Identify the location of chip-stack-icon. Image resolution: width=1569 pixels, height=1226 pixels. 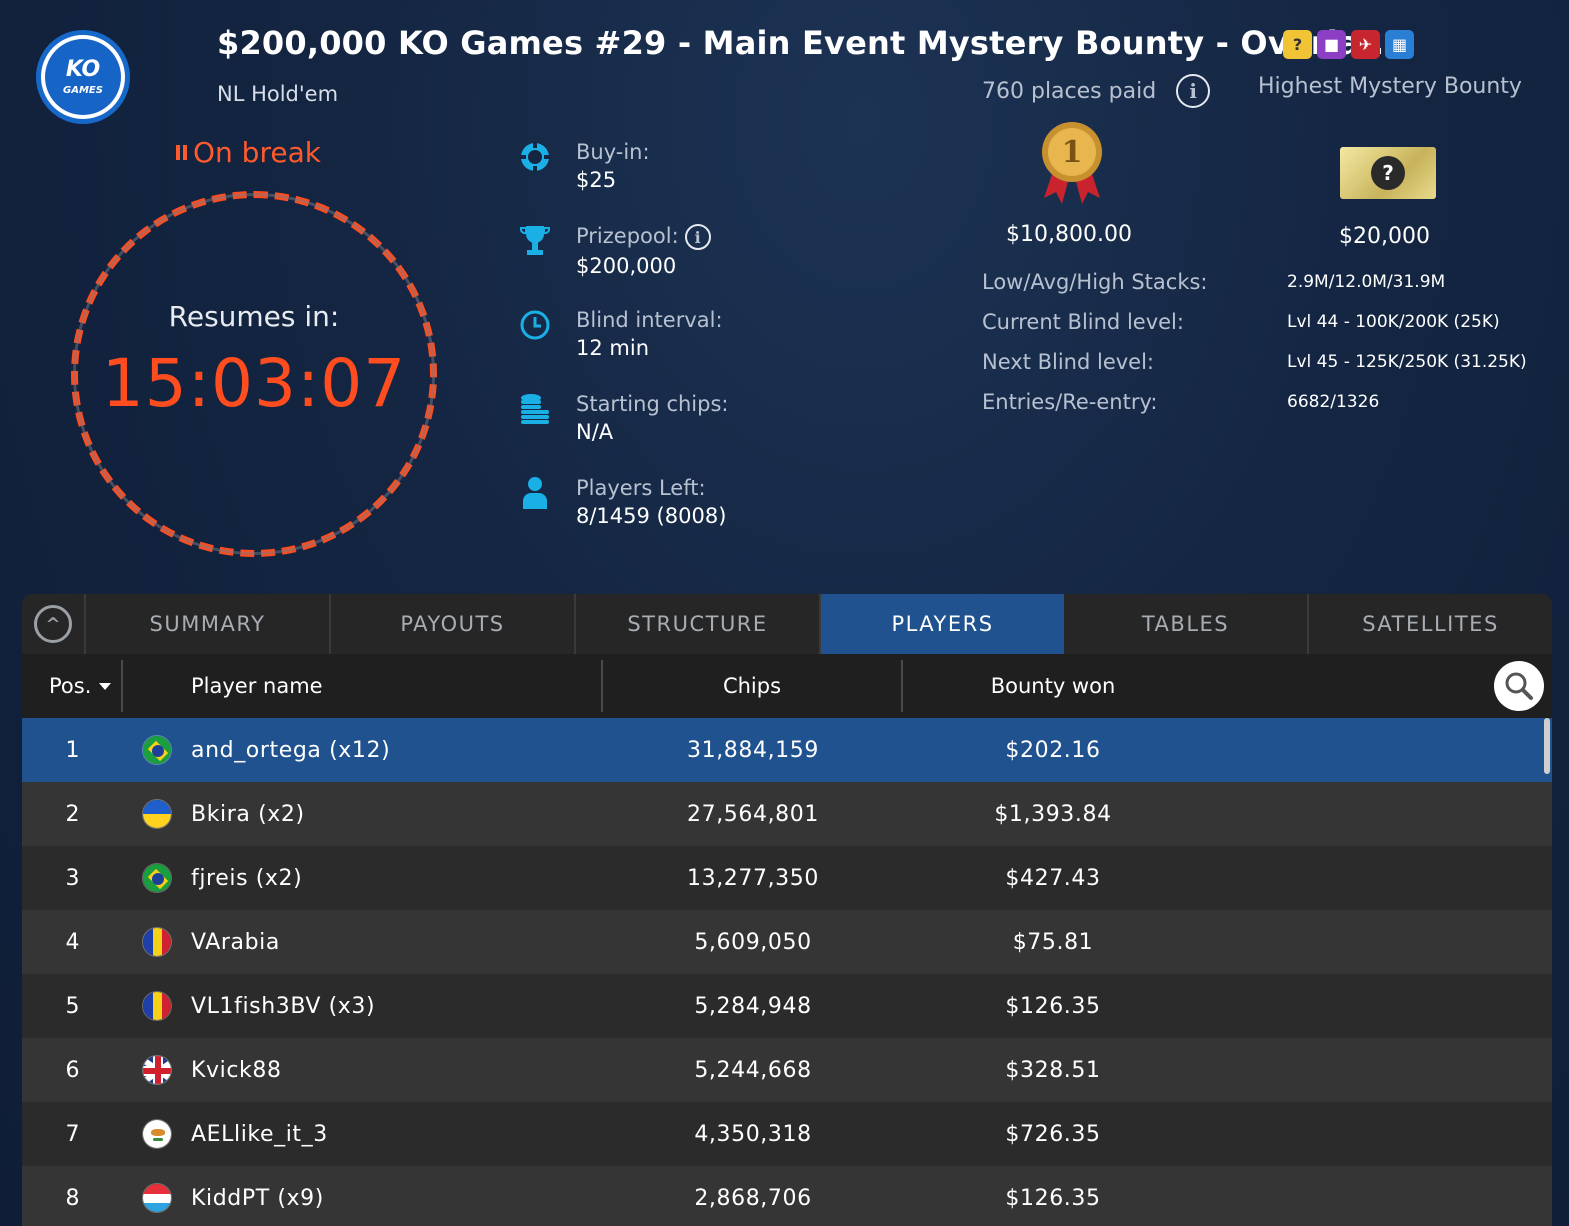
(535, 409).